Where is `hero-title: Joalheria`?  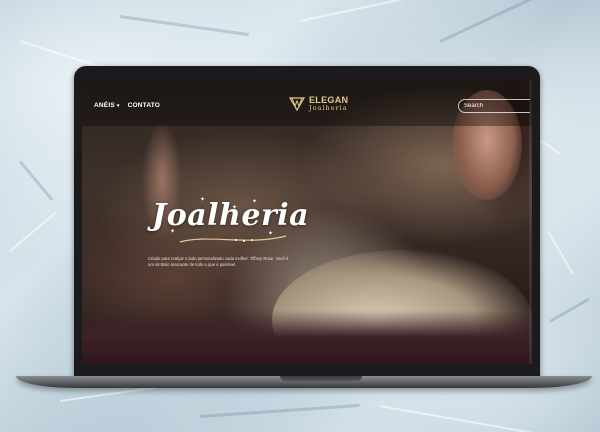
hero-title: Joalheria is located at coordinates (231, 215).